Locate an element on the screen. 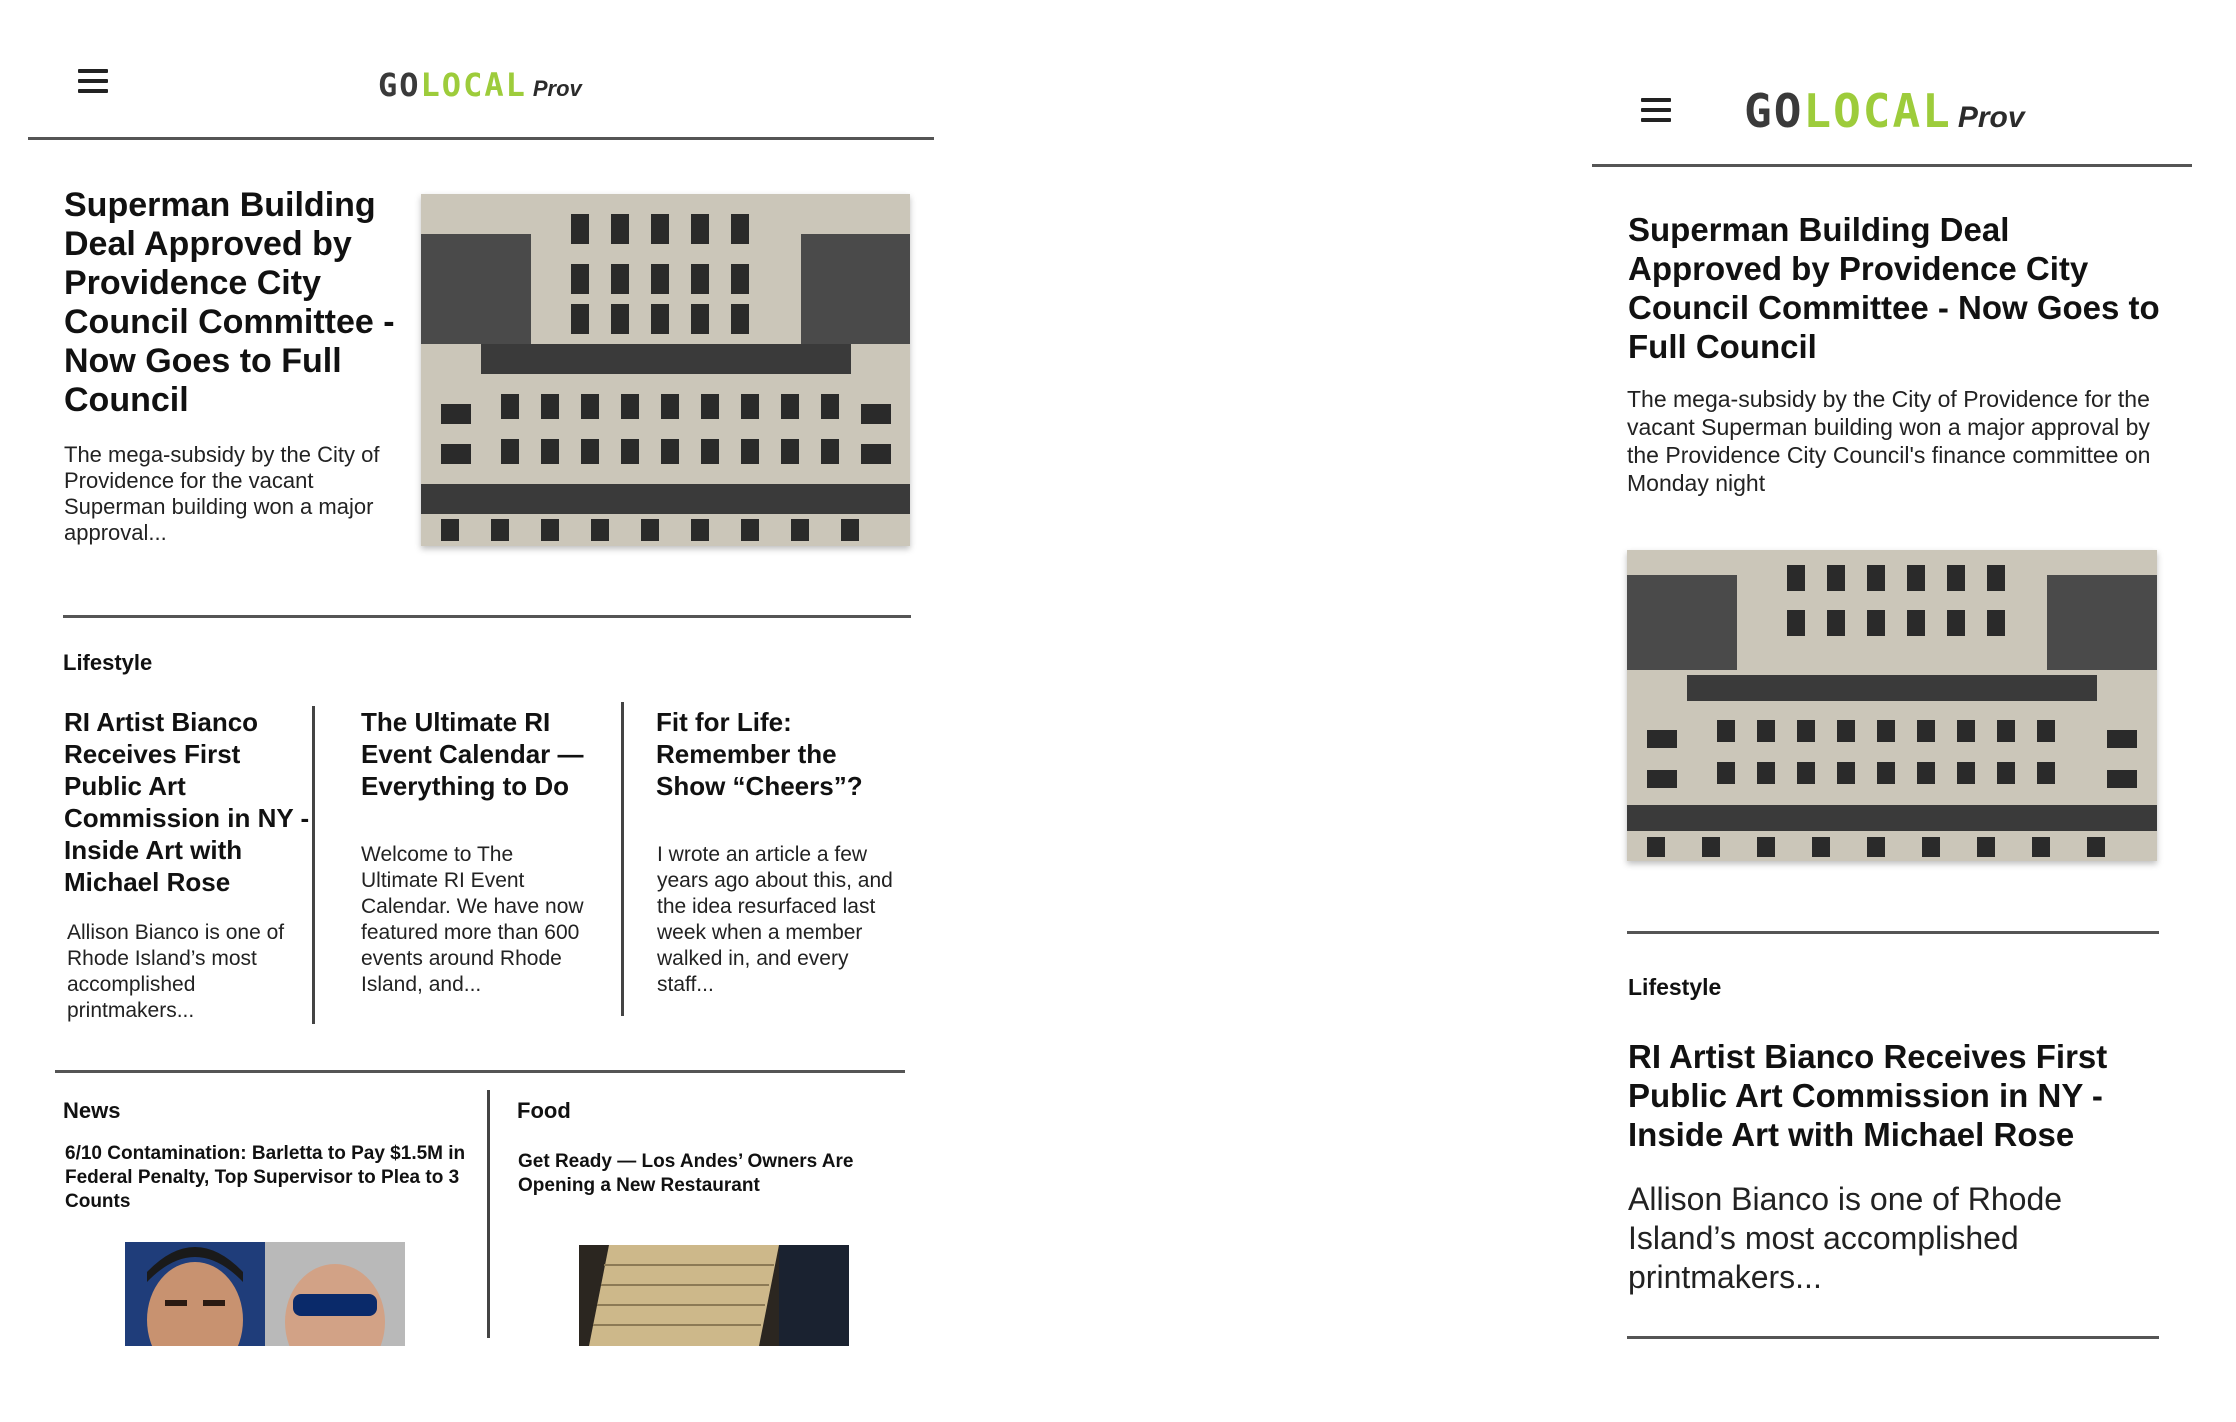 This screenshot has width=2236, height=1422. left-lead-image is located at coordinates (665, 370).